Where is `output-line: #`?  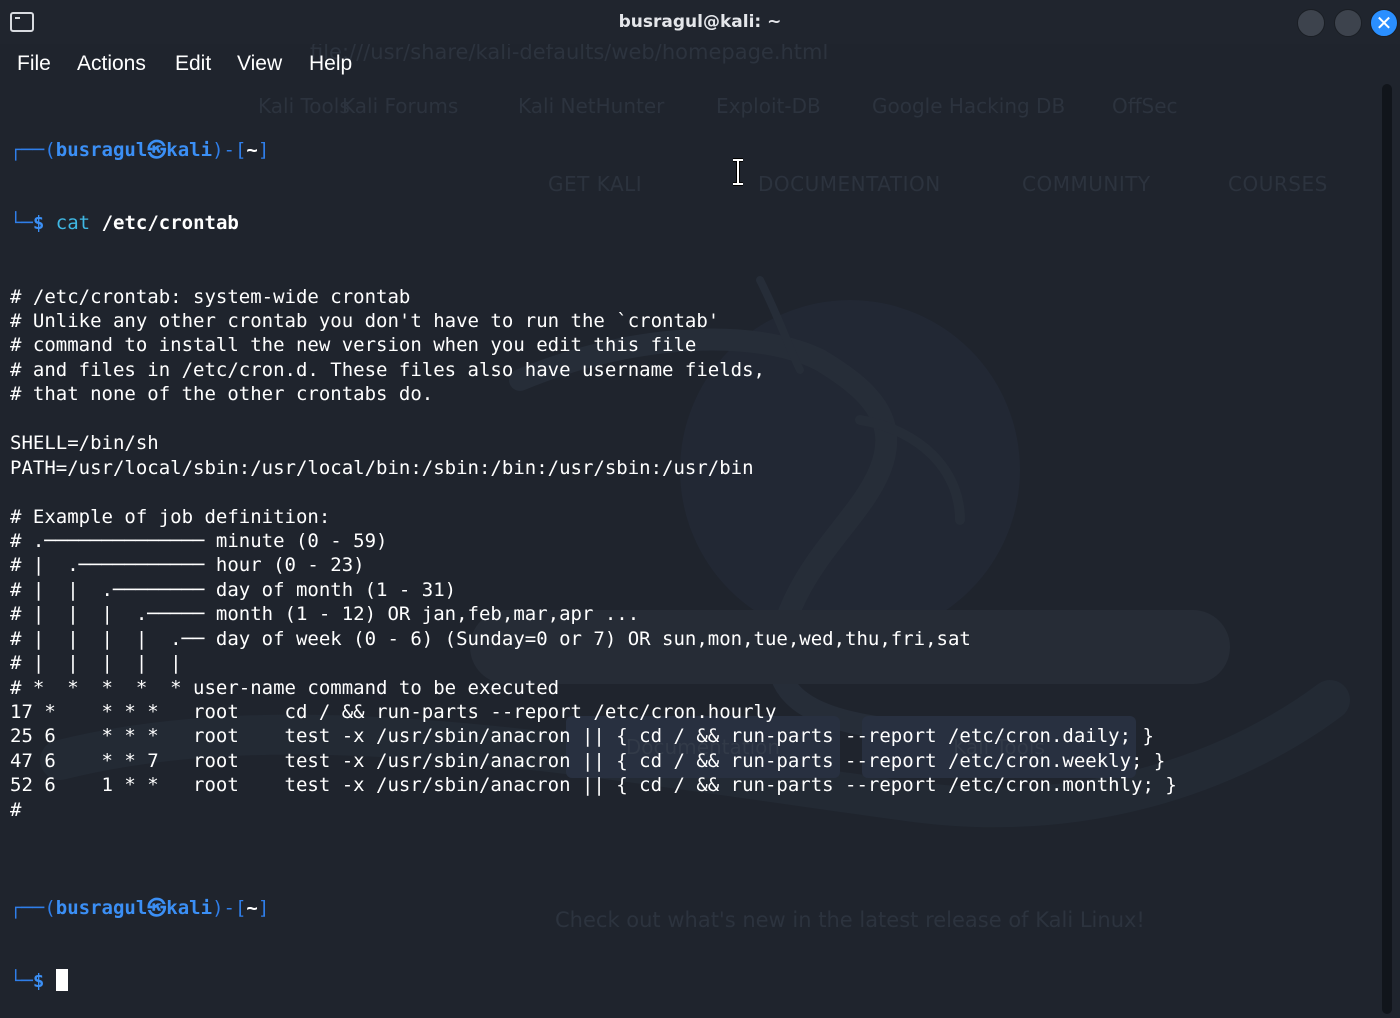
output-line: # is located at coordinates (16, 809).